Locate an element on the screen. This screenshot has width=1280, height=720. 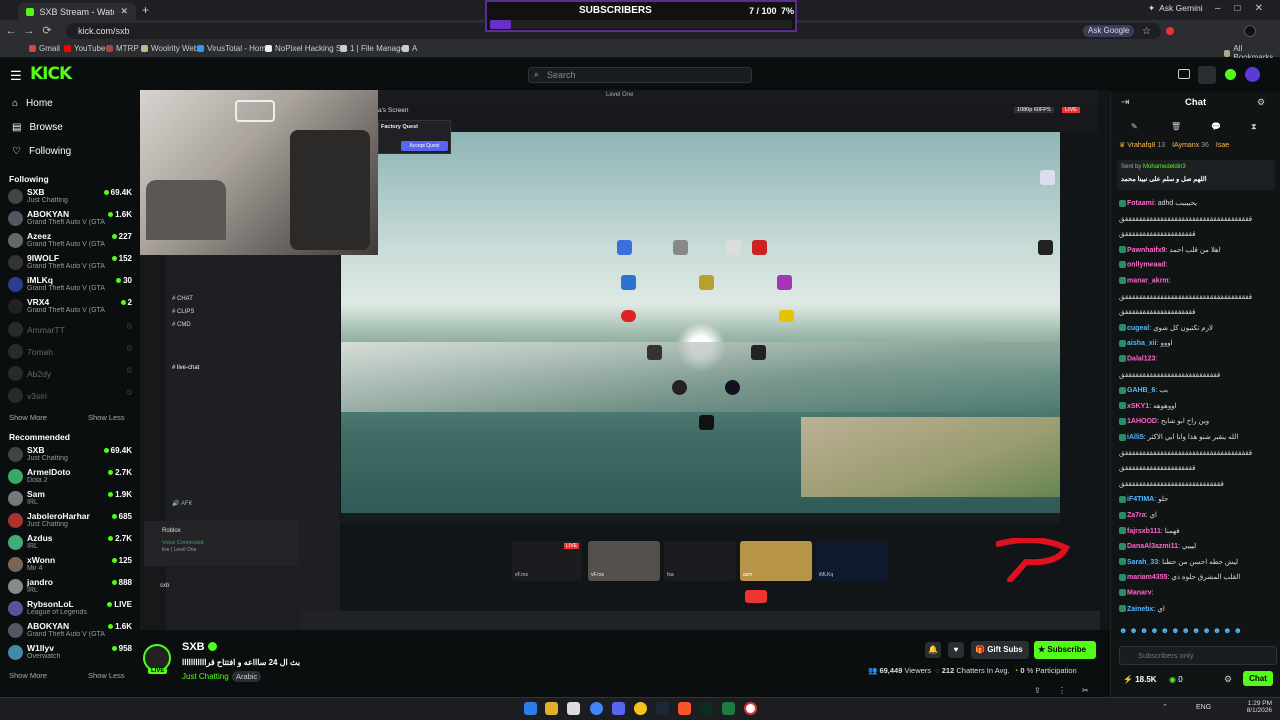
ask-google-button: Ask Google is located at coordinates (1109, 31).